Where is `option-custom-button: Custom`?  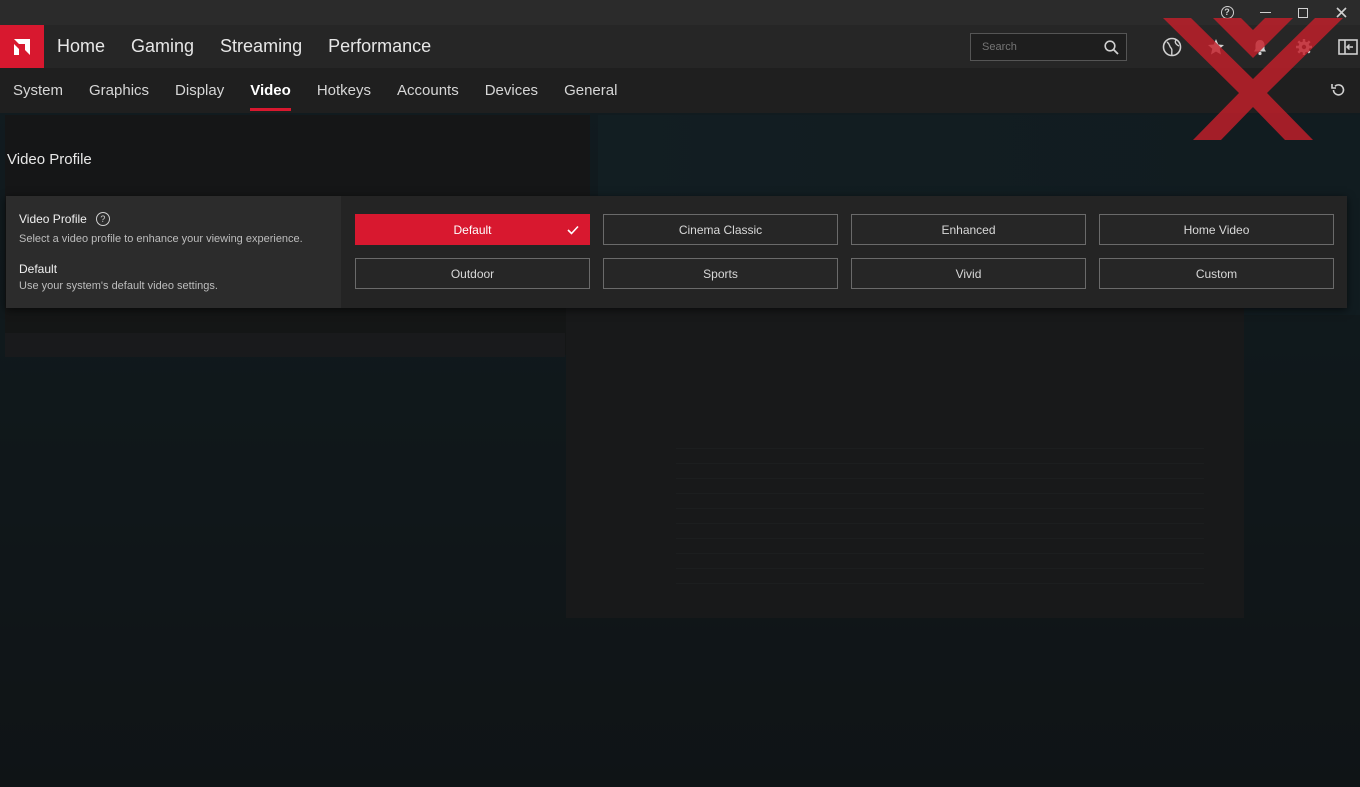
option-custom-button: Custom is located at coordinates (1216, 273).